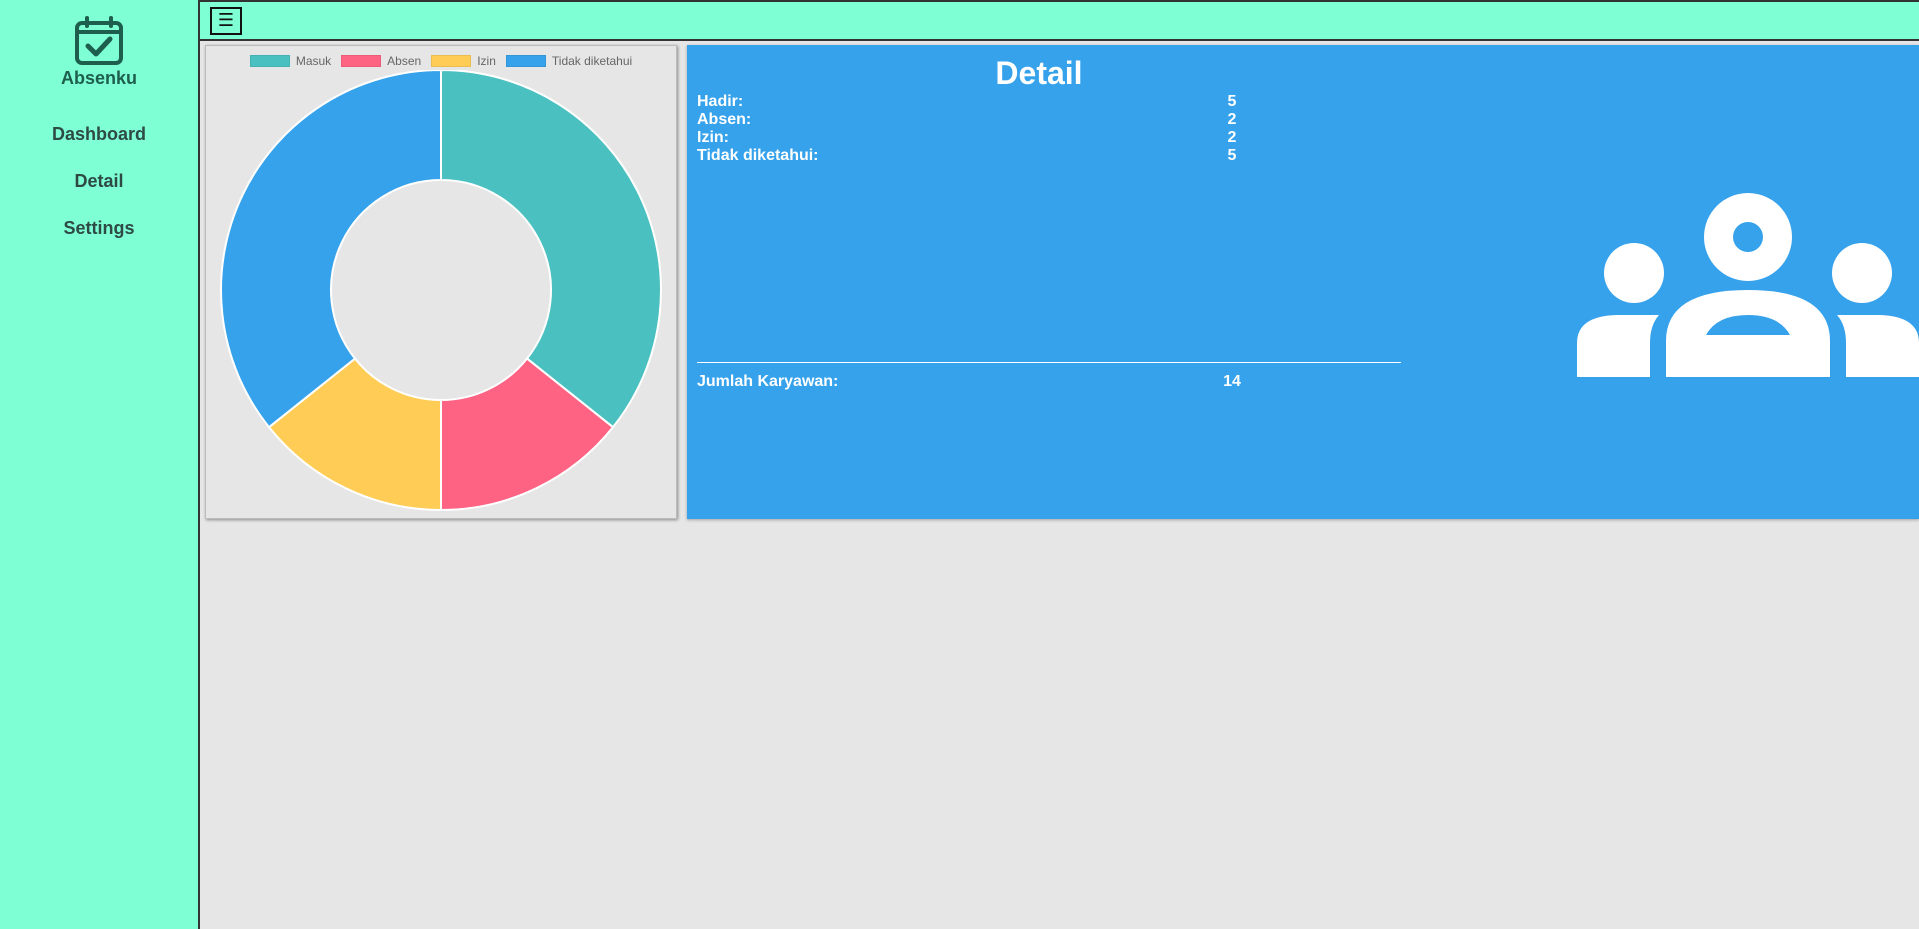 The image size is (1919, 929). Describe the element at coordinates (1049, 362) in the screenshot. I see `detail-divider` at that location.